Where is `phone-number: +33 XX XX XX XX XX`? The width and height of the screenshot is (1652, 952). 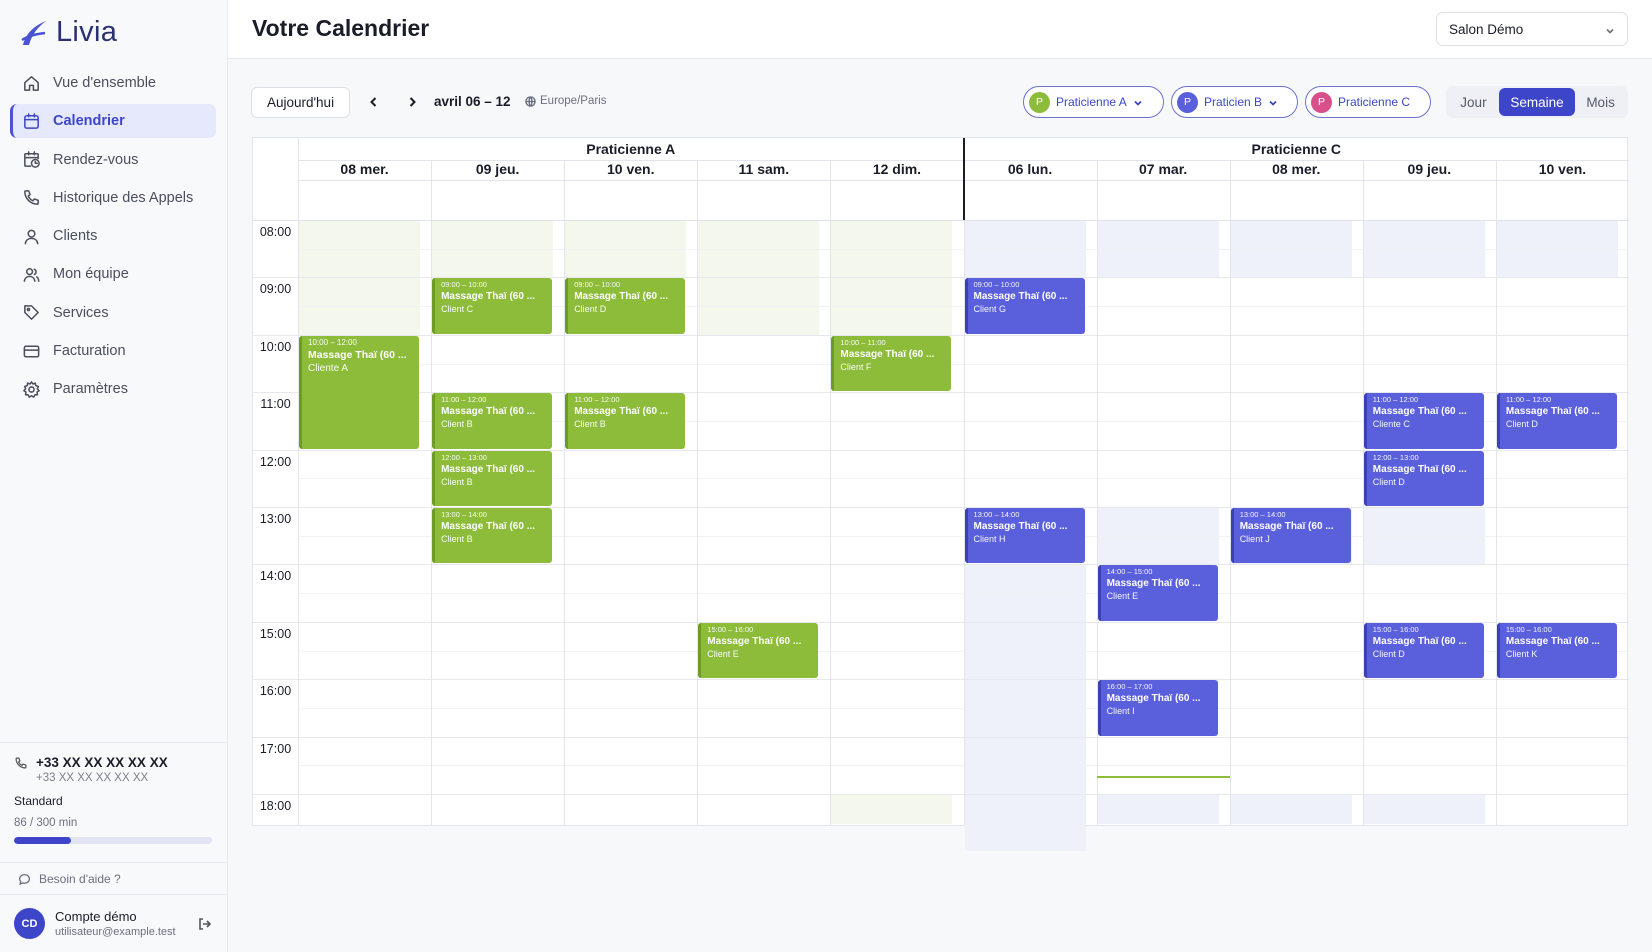 phone-number: +33 XX XX XX XX XX is located at coordinates (102, 762).